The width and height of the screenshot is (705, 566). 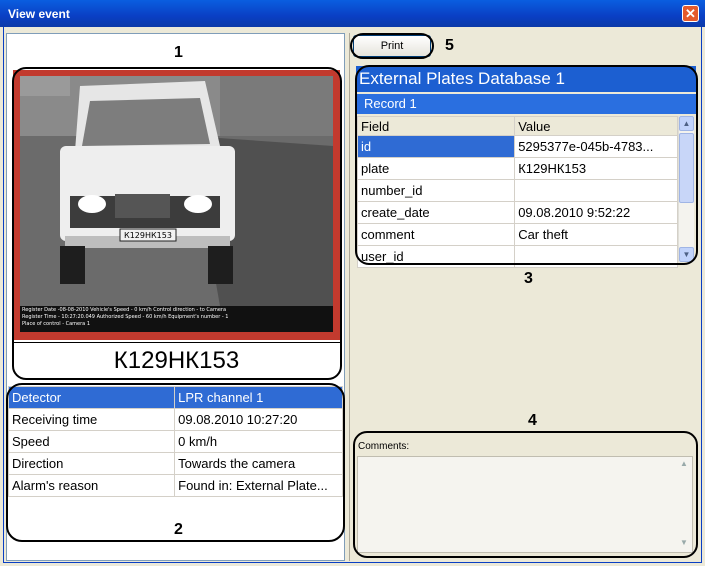 I want to click on detail-label: Detector, so click(x=91, y=397).